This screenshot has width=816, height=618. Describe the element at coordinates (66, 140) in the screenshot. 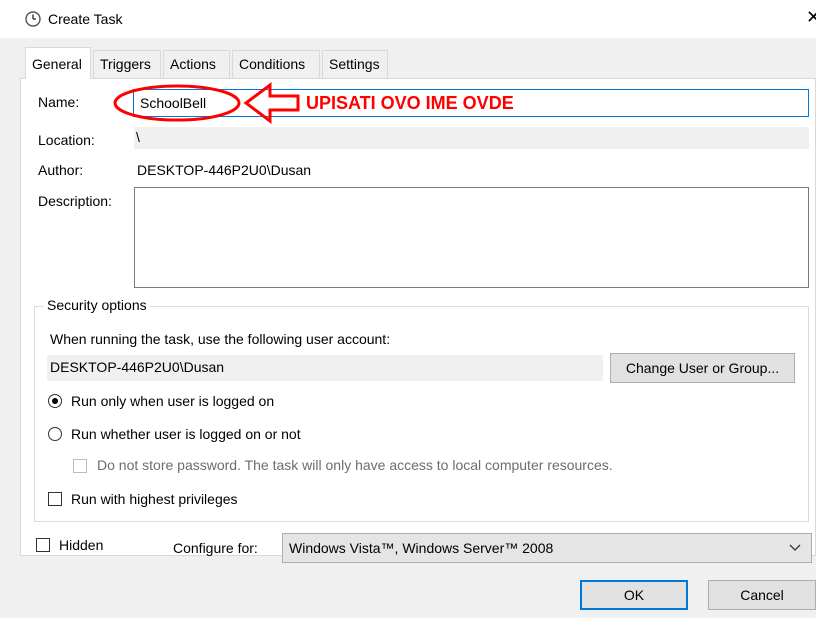

I see `location-label: Location:` at that location.